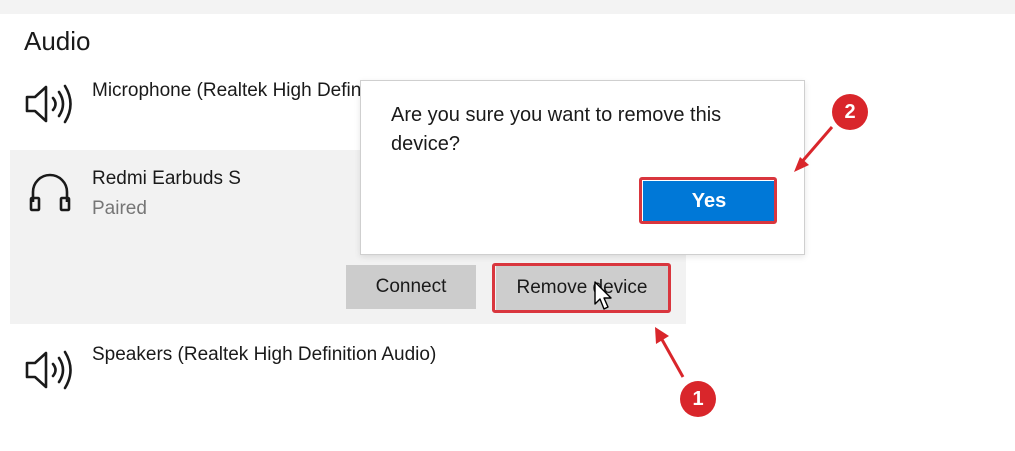  I want to click on connect-button: Connect, so click(411, 287).